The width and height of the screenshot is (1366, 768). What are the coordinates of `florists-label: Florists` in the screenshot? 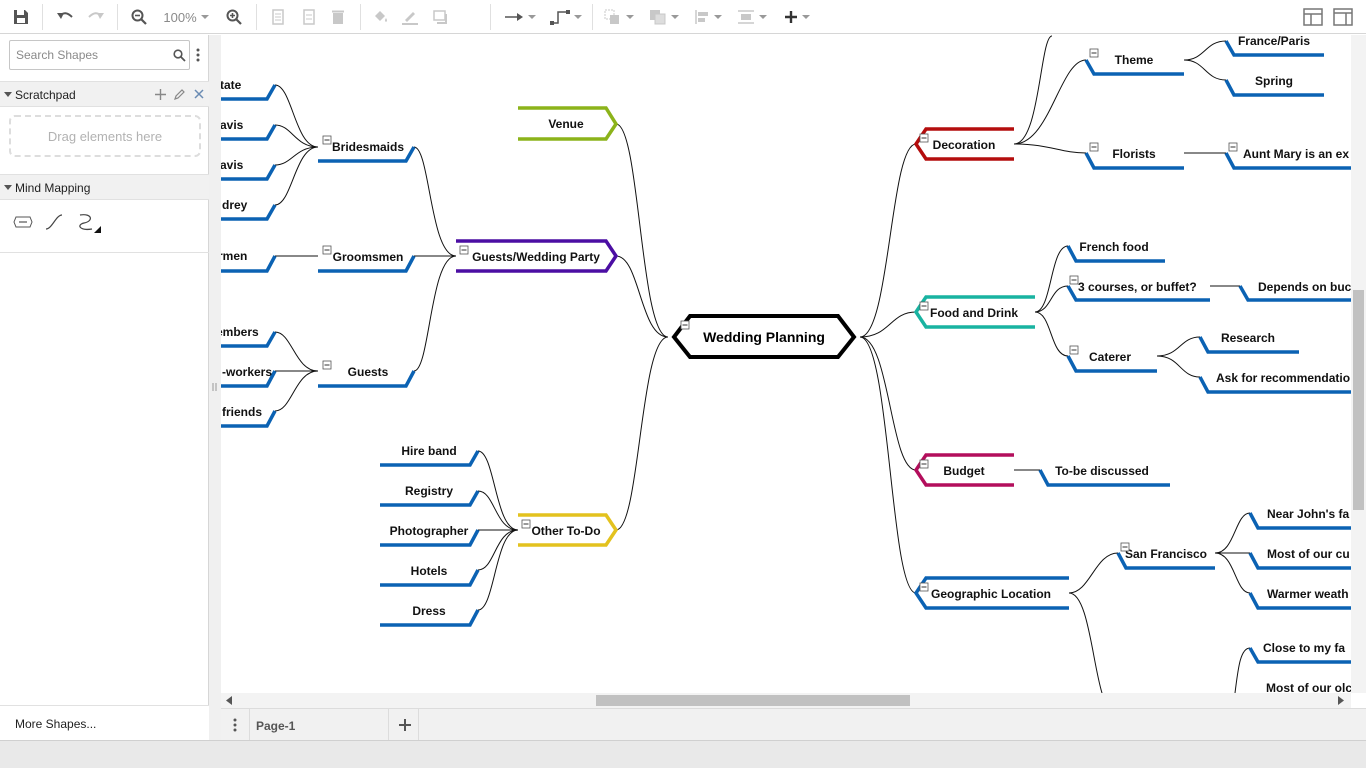 It's located at (1134, 154).